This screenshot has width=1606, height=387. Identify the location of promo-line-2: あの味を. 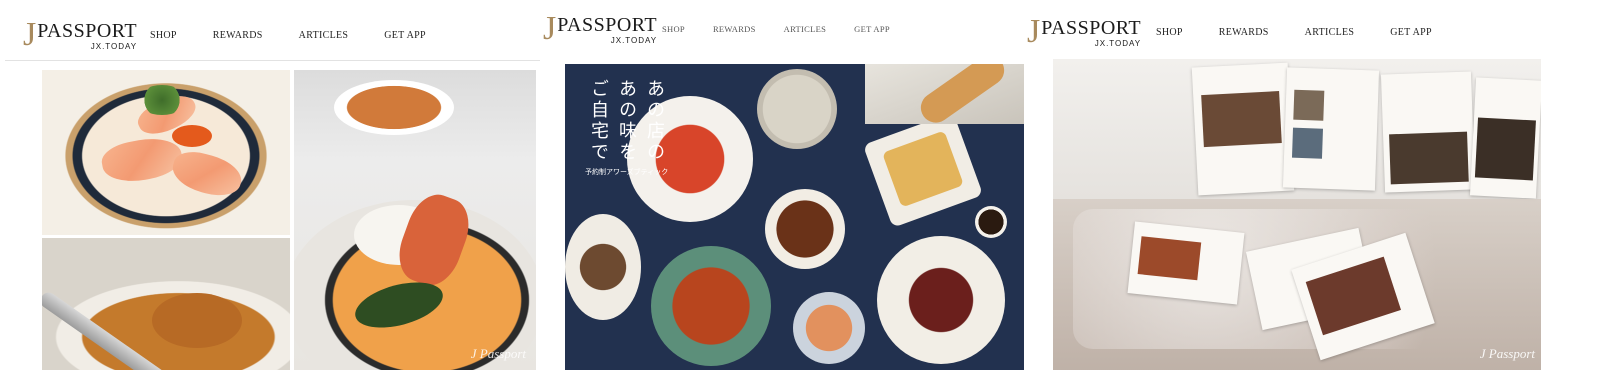
(626, 121).